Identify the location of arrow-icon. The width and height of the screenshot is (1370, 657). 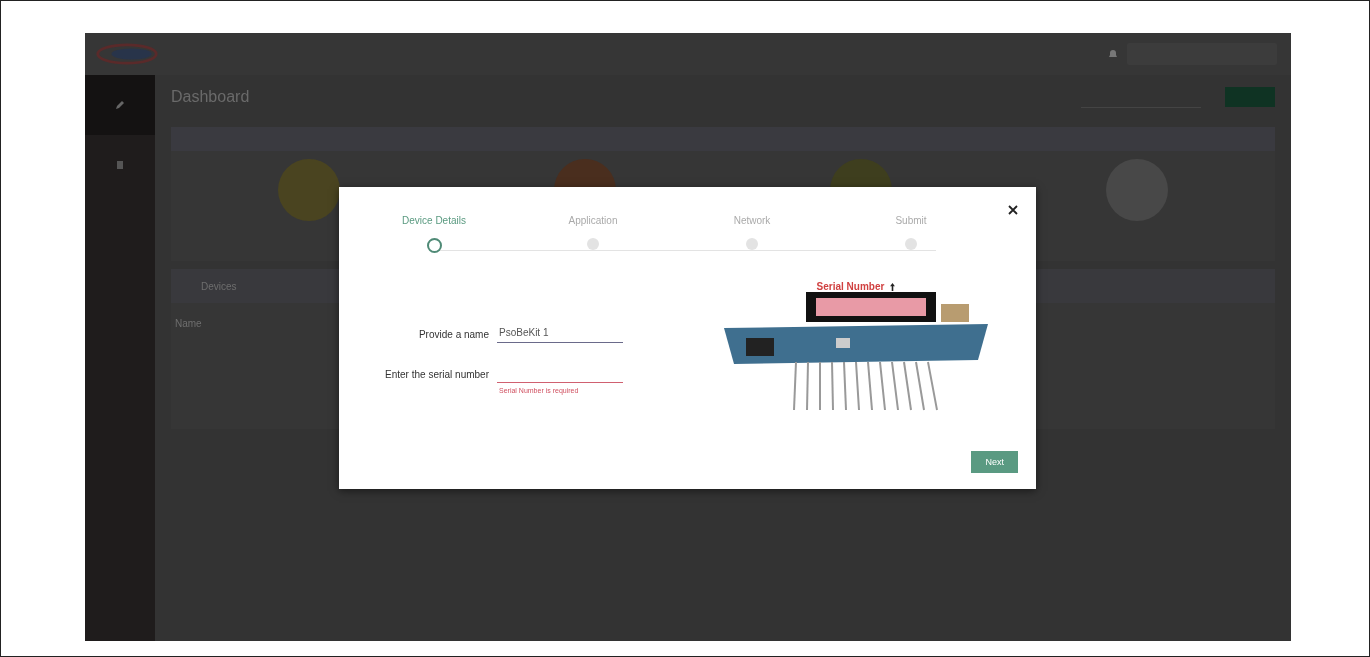
(893, 286).